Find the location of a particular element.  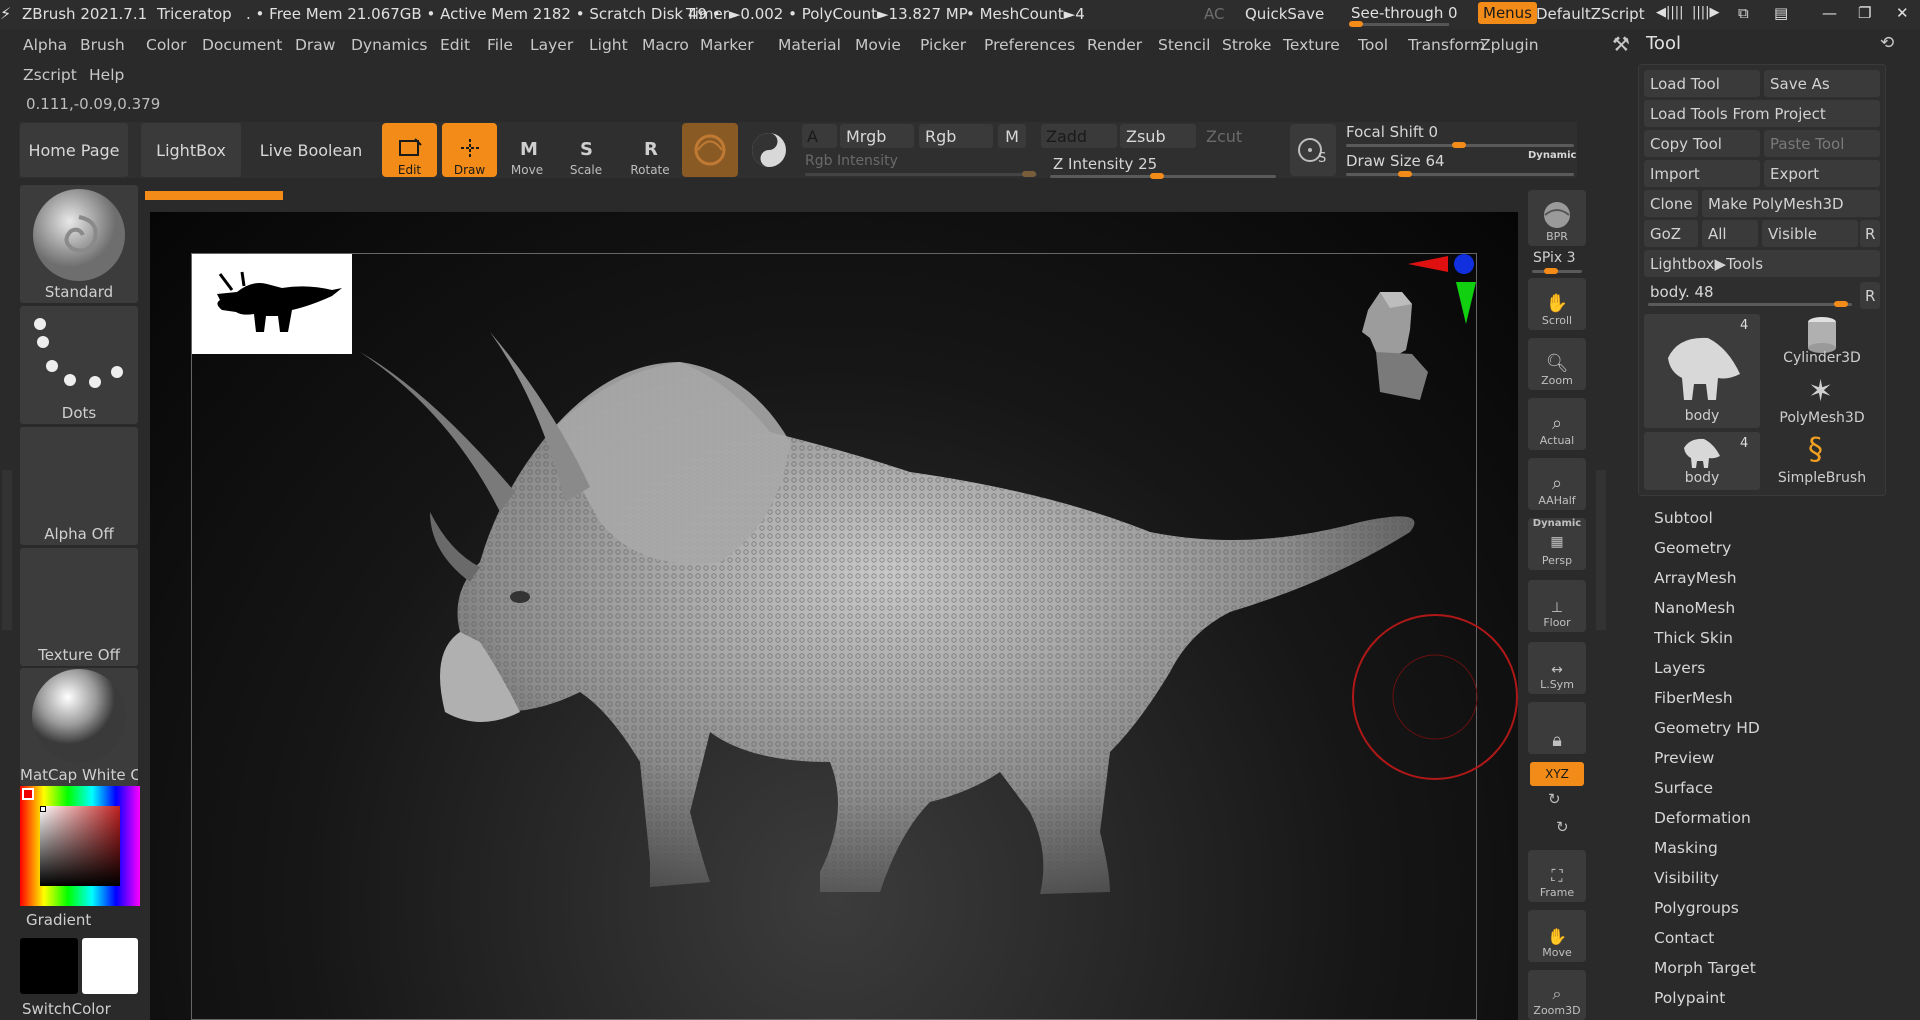

gradient-label: Gradient is located at coordinates (58, 920).